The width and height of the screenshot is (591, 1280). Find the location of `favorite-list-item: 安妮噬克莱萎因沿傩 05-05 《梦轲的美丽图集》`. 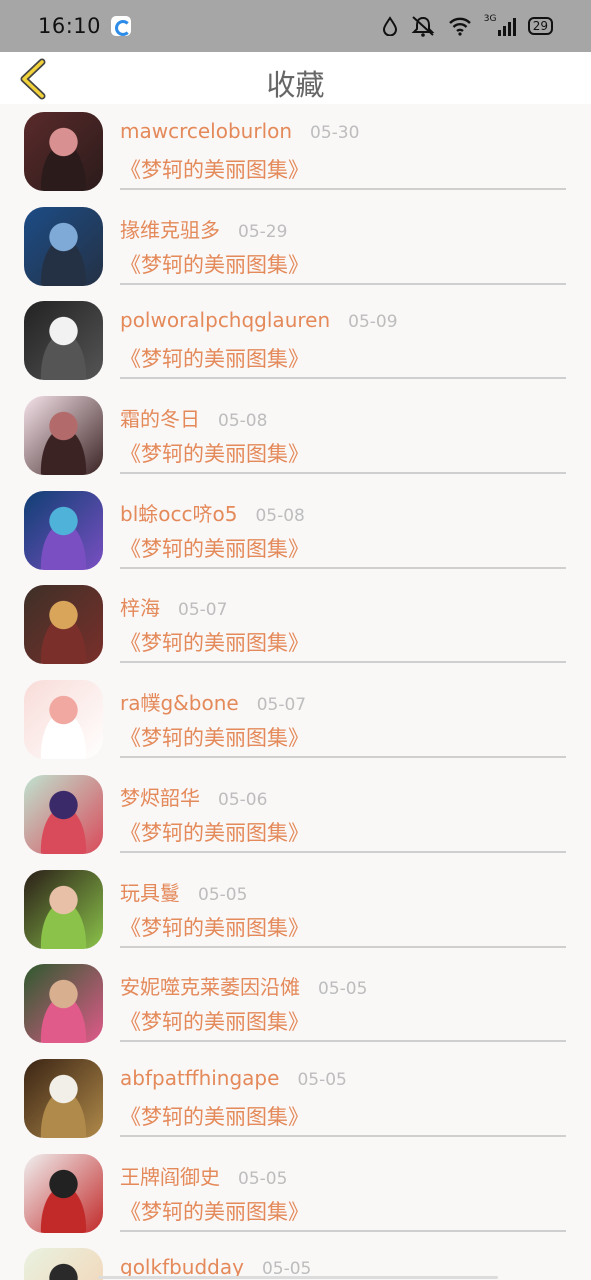

favorite-list-item: 安妮噬克莱萎因沿傩 05-05 《梦轲的美丽图集》 is located at coordinates (295, 1003).